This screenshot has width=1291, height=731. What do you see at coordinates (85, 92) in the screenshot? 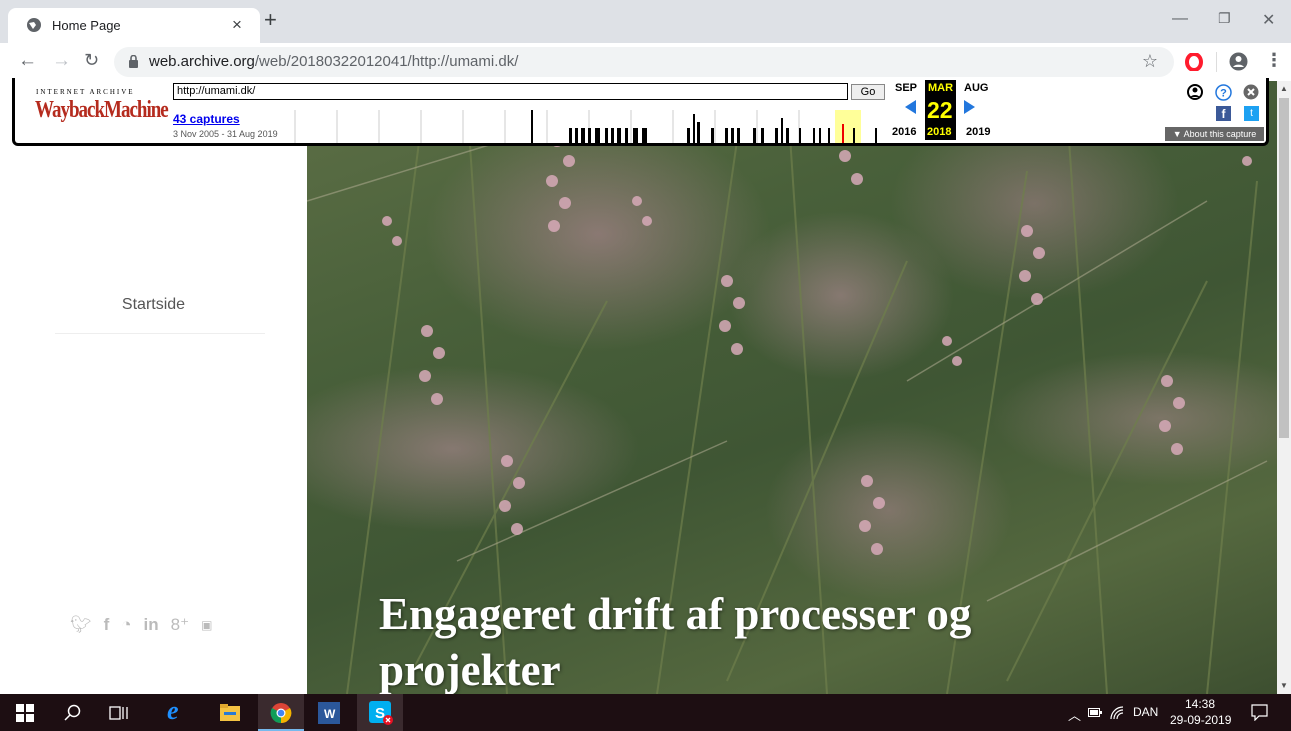
I see `wayback-logo-top: INTERNET ARCHIVE` at bounding box center [85, 92].